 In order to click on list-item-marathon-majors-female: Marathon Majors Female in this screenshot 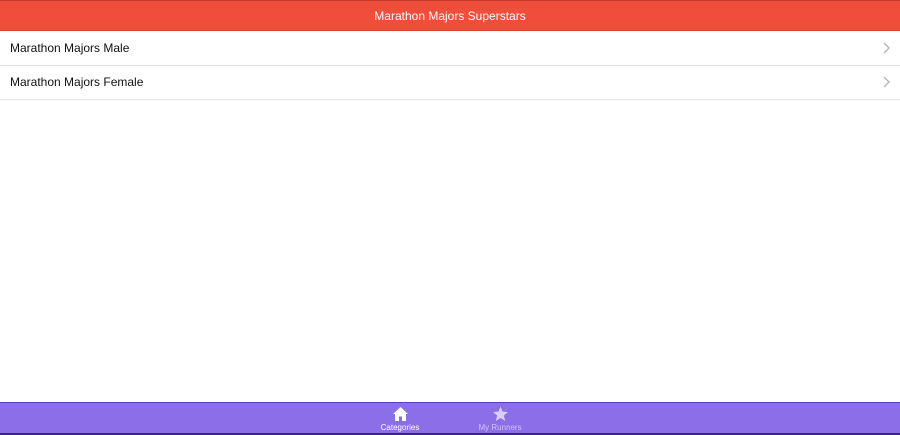, I will do `click(450, 82)`.